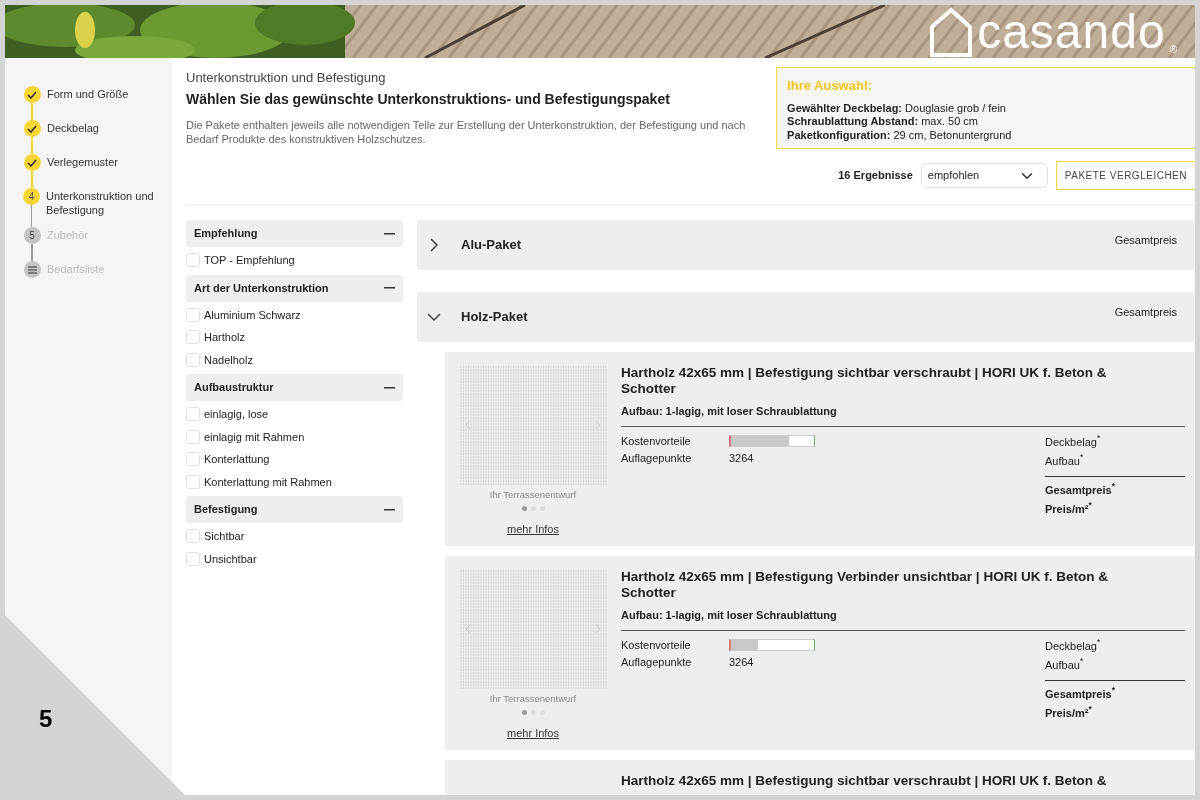  What do you see at coordinates (46, 719) in the screenshot?
I see `corner-number: 5` at bounding box center [46, 719].